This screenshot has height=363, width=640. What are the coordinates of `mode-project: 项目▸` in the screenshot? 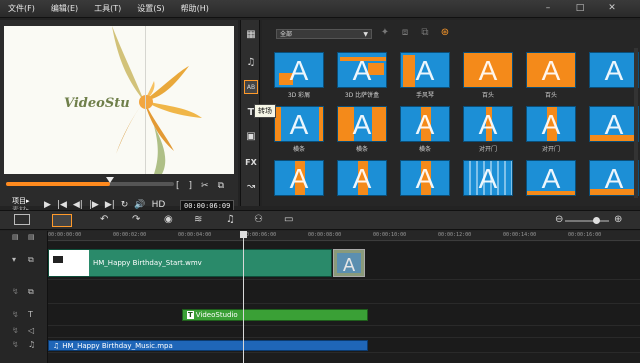 It's located at (21, 201).